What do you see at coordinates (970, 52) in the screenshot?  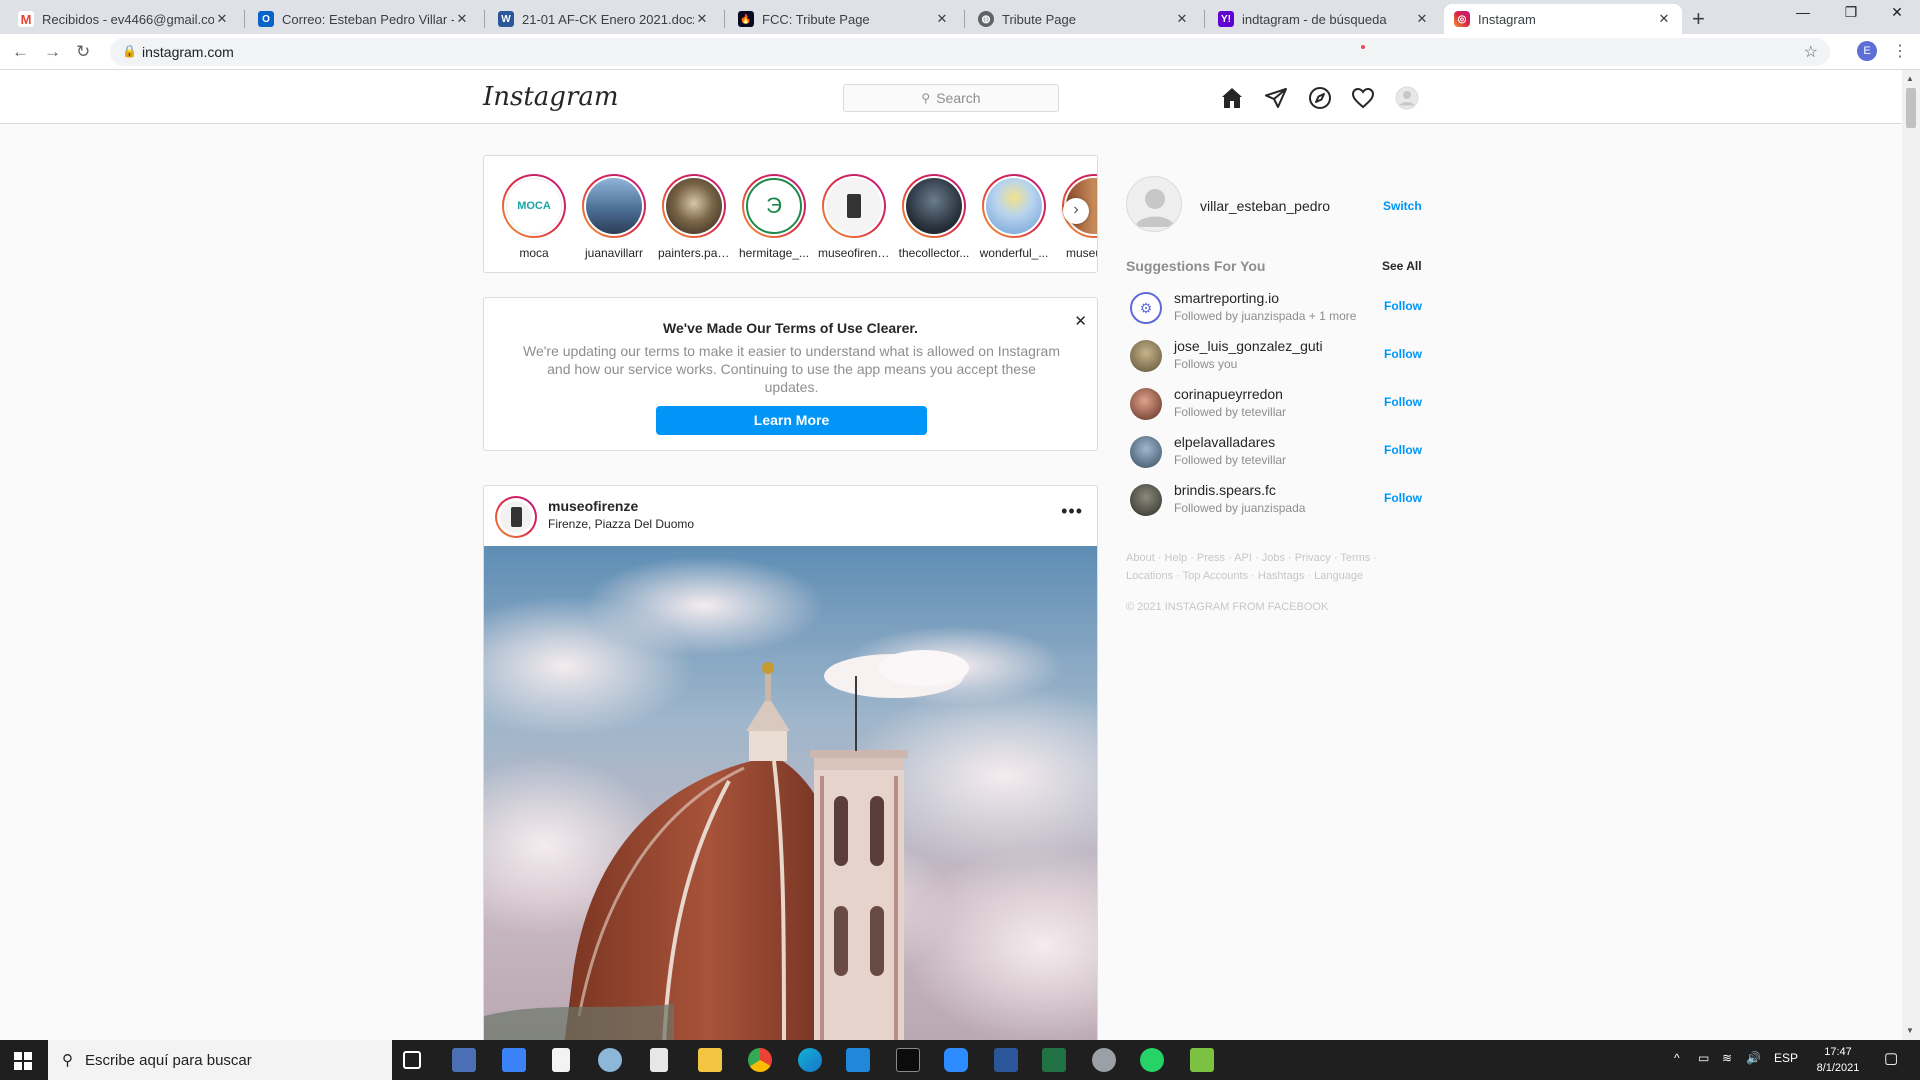 I see `address-bar: 🔒 instagram.com ☆` at bounding box center [970, 52].